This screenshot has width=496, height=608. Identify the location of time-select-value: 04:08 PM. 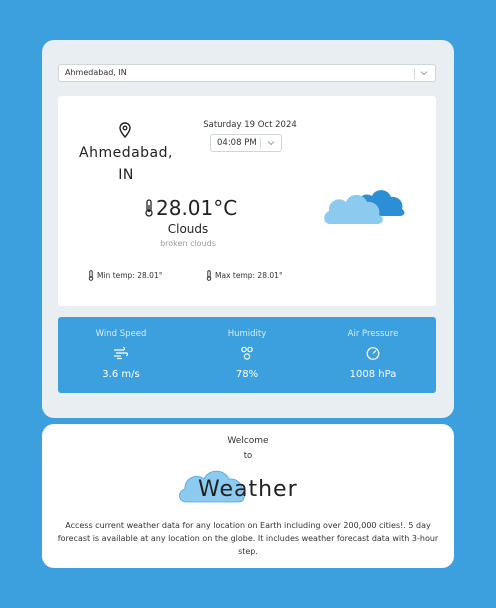
(237, 143).